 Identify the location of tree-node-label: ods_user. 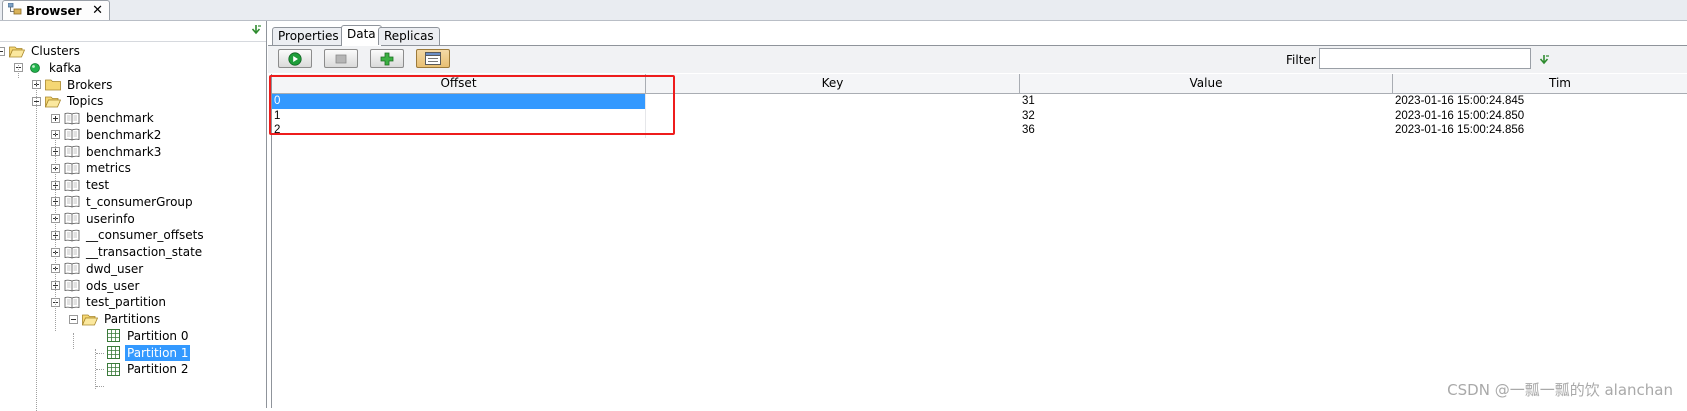
(113, 285).